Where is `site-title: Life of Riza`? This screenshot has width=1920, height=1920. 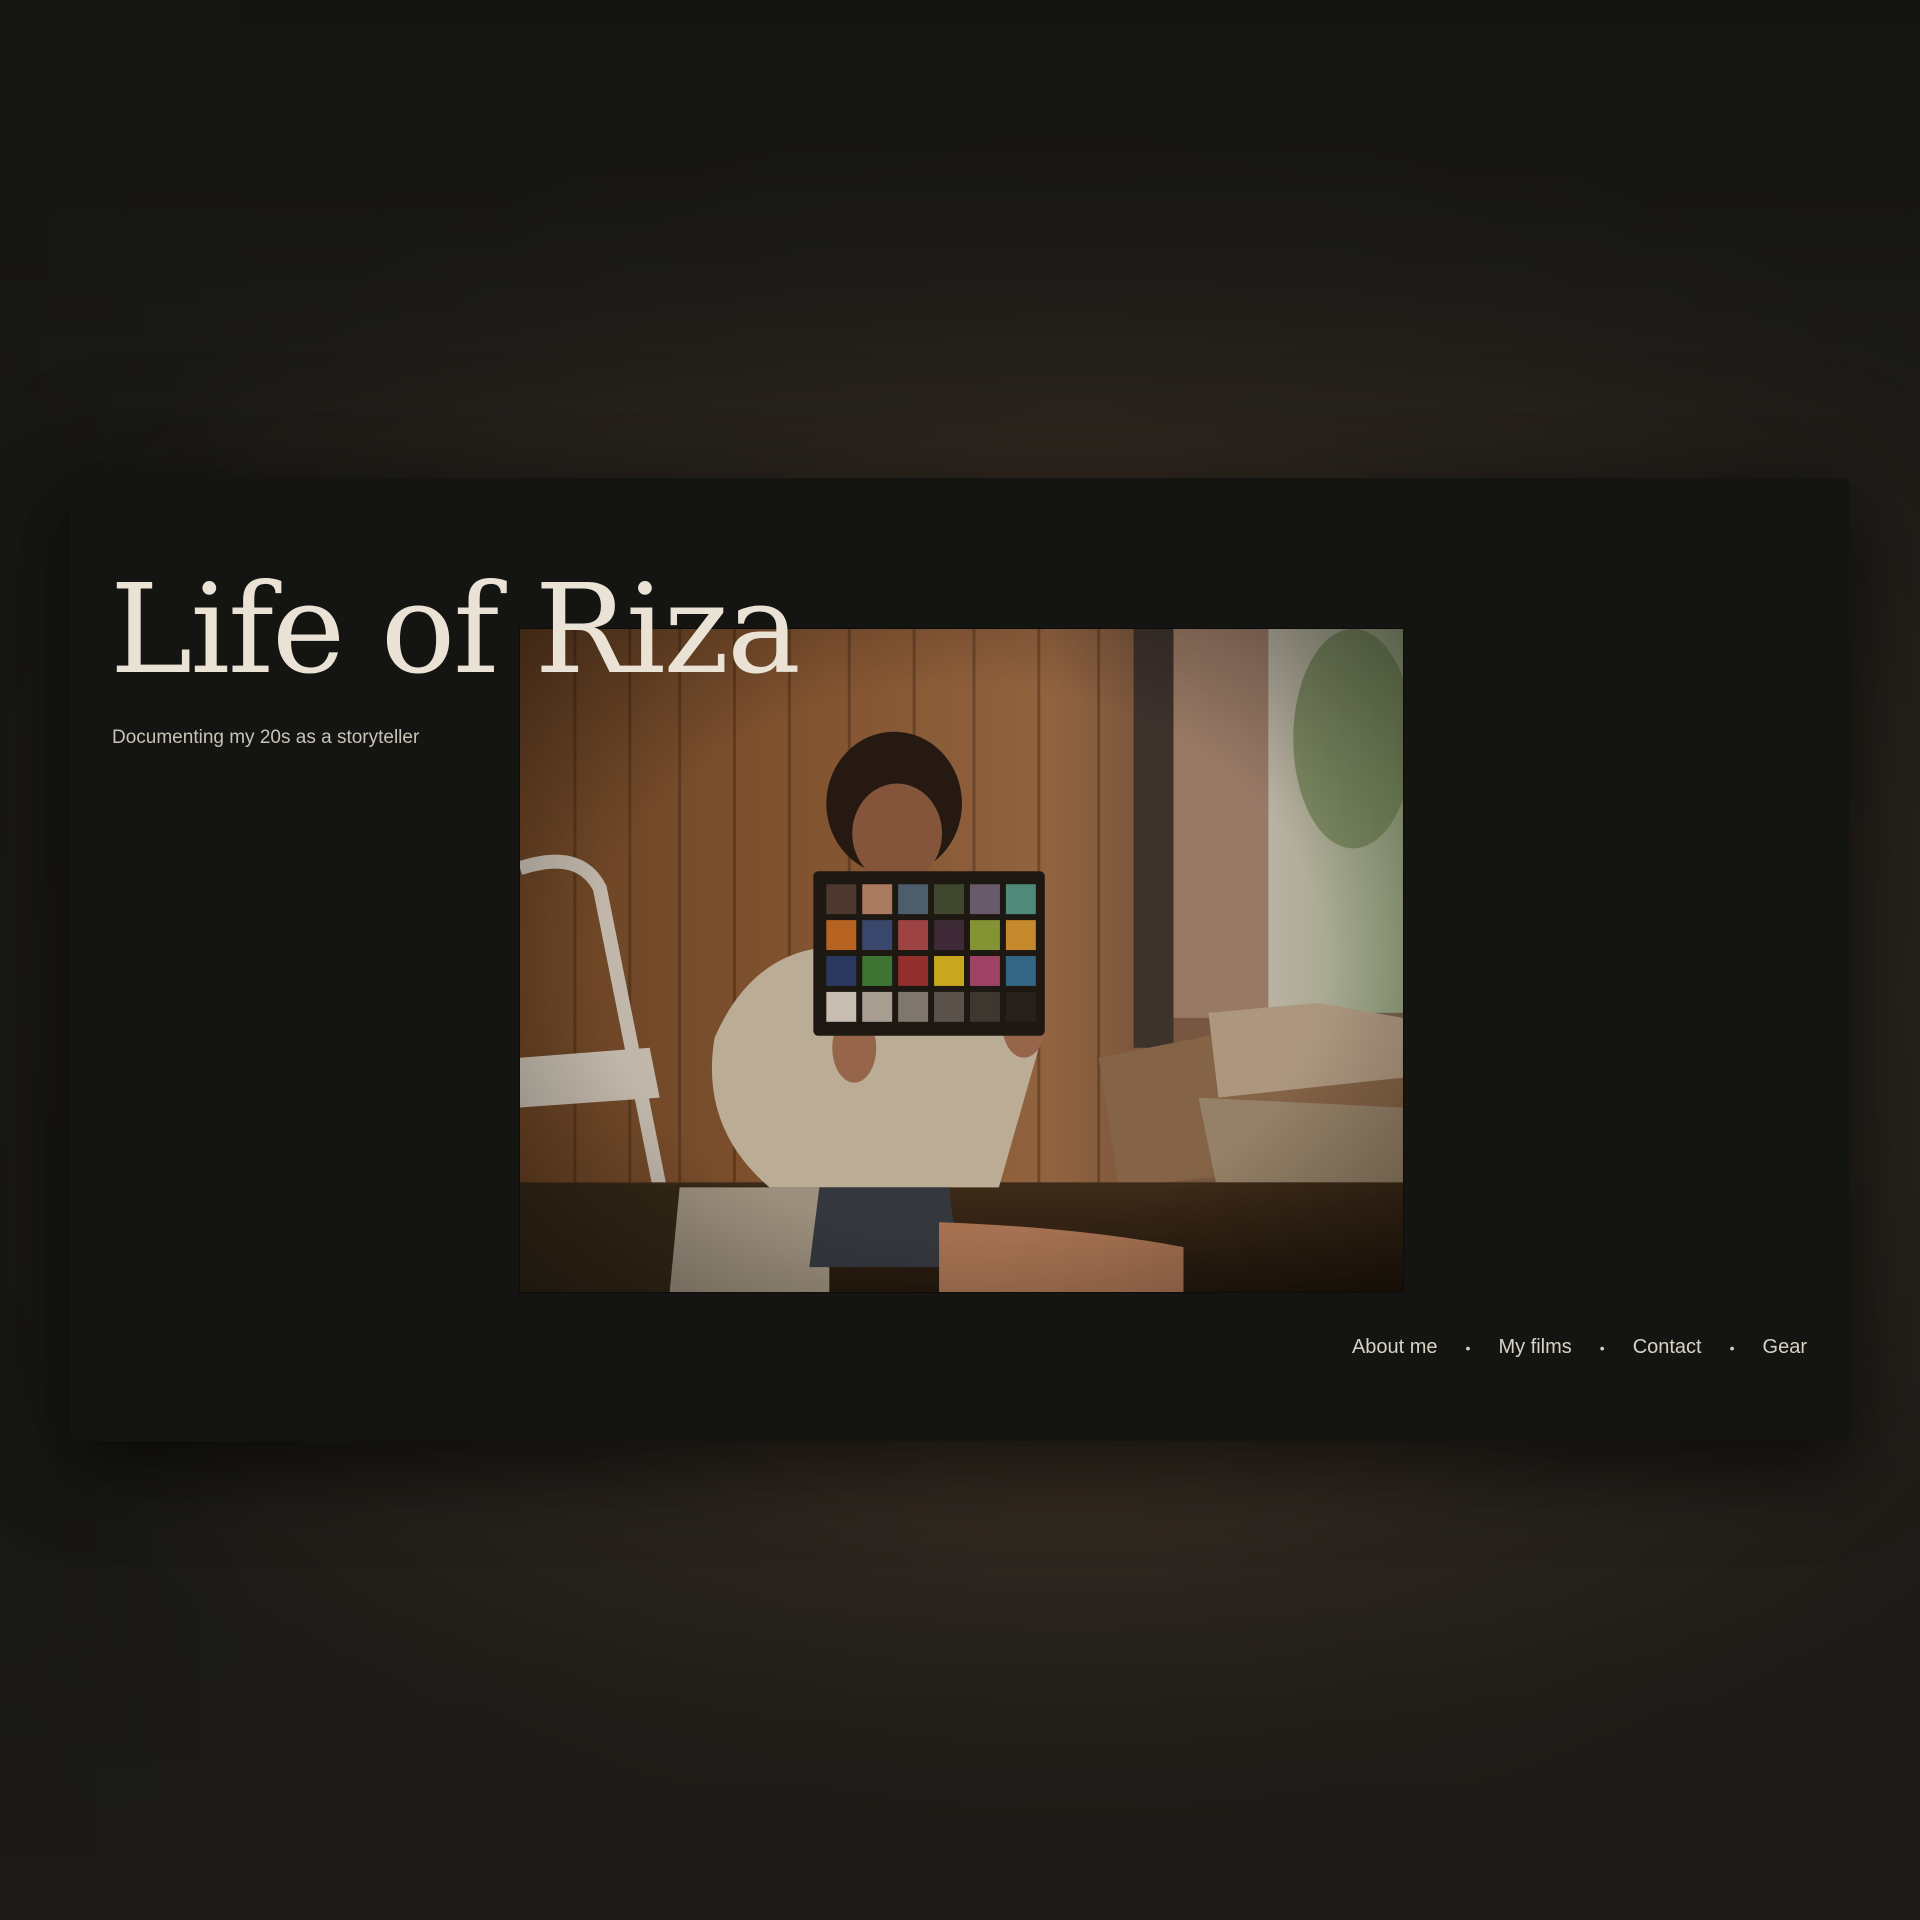
site-title: Life of Riza is located at coordinates (455, 630).